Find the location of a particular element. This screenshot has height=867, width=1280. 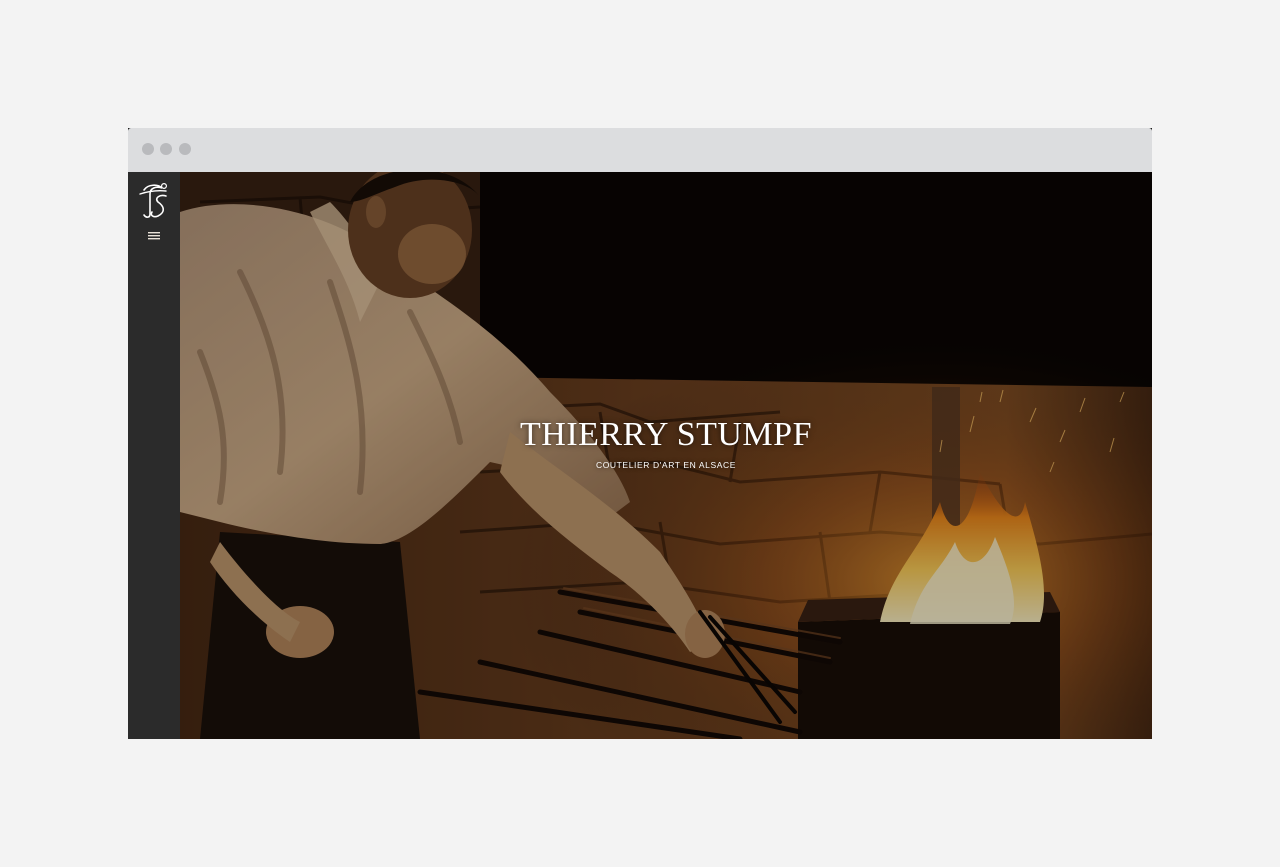

browser-chrome is located at coordinates (640, 150).